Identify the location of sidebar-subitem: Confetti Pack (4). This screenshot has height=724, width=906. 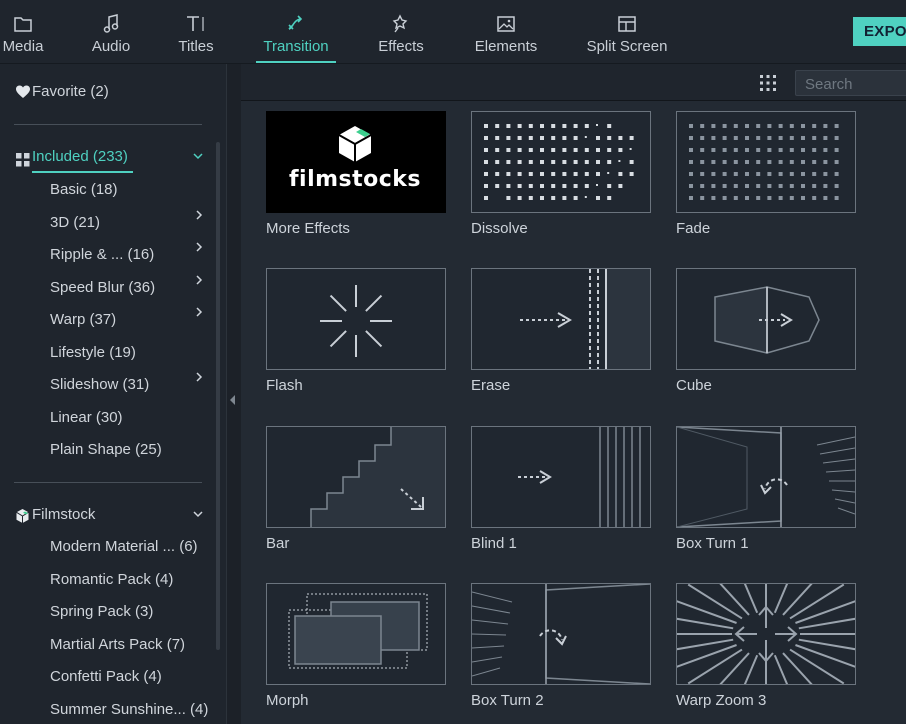
(113, 677).